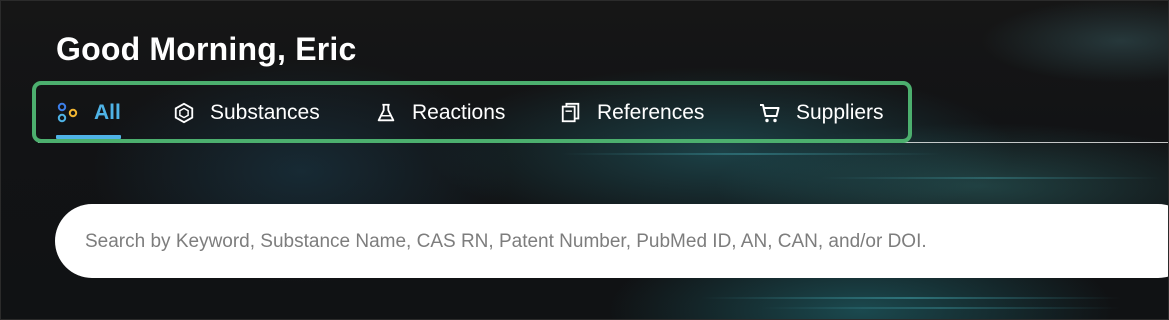 Image resolution: width=1169 pixels, height=320 pixels. What do you see at coordinates (651, 112) in the screenshot?
I see `tab-label: References` at bounding box center [651, 112].